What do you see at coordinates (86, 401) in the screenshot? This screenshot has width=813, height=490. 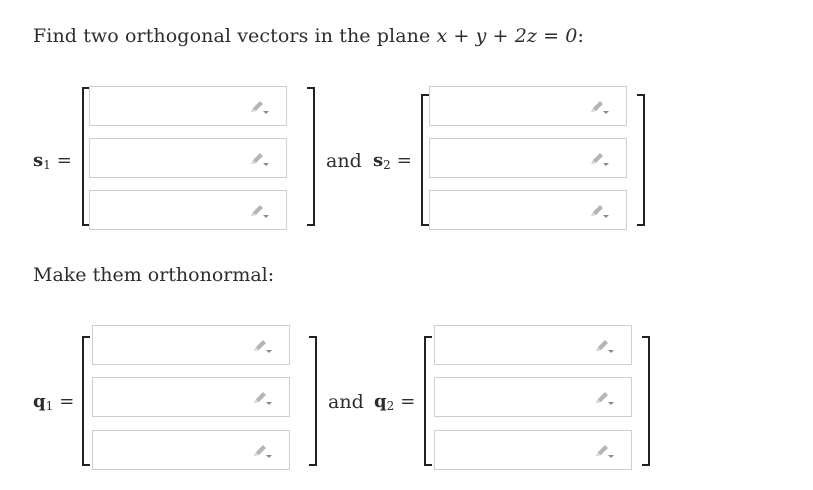 I see `q1-left-bracket` at bounding box center [86, 401].